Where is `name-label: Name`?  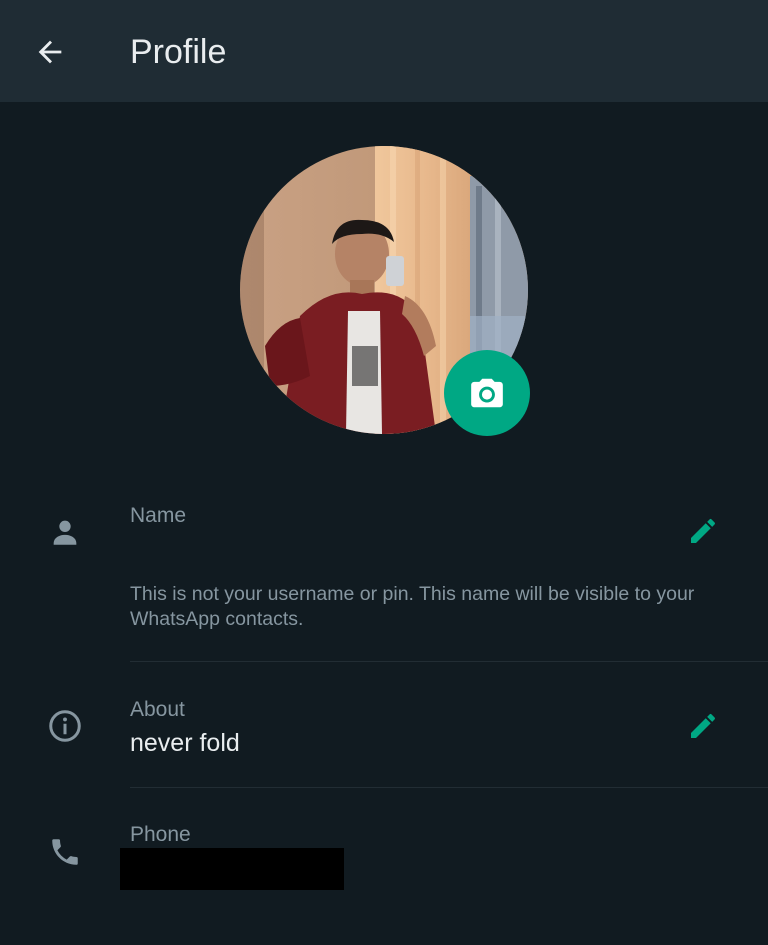 name-label: Name is located at coordinates (158, 515).